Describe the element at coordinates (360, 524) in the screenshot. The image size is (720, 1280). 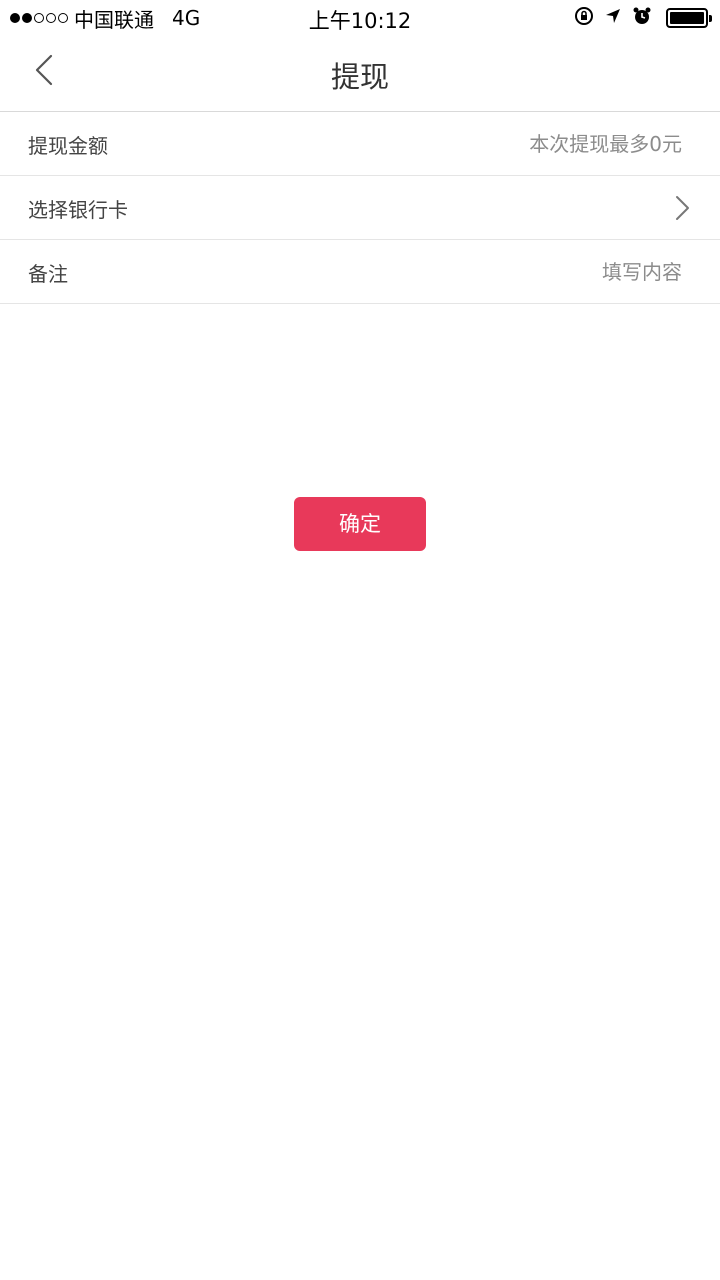
I see `confirm-button: 确定` at that location.